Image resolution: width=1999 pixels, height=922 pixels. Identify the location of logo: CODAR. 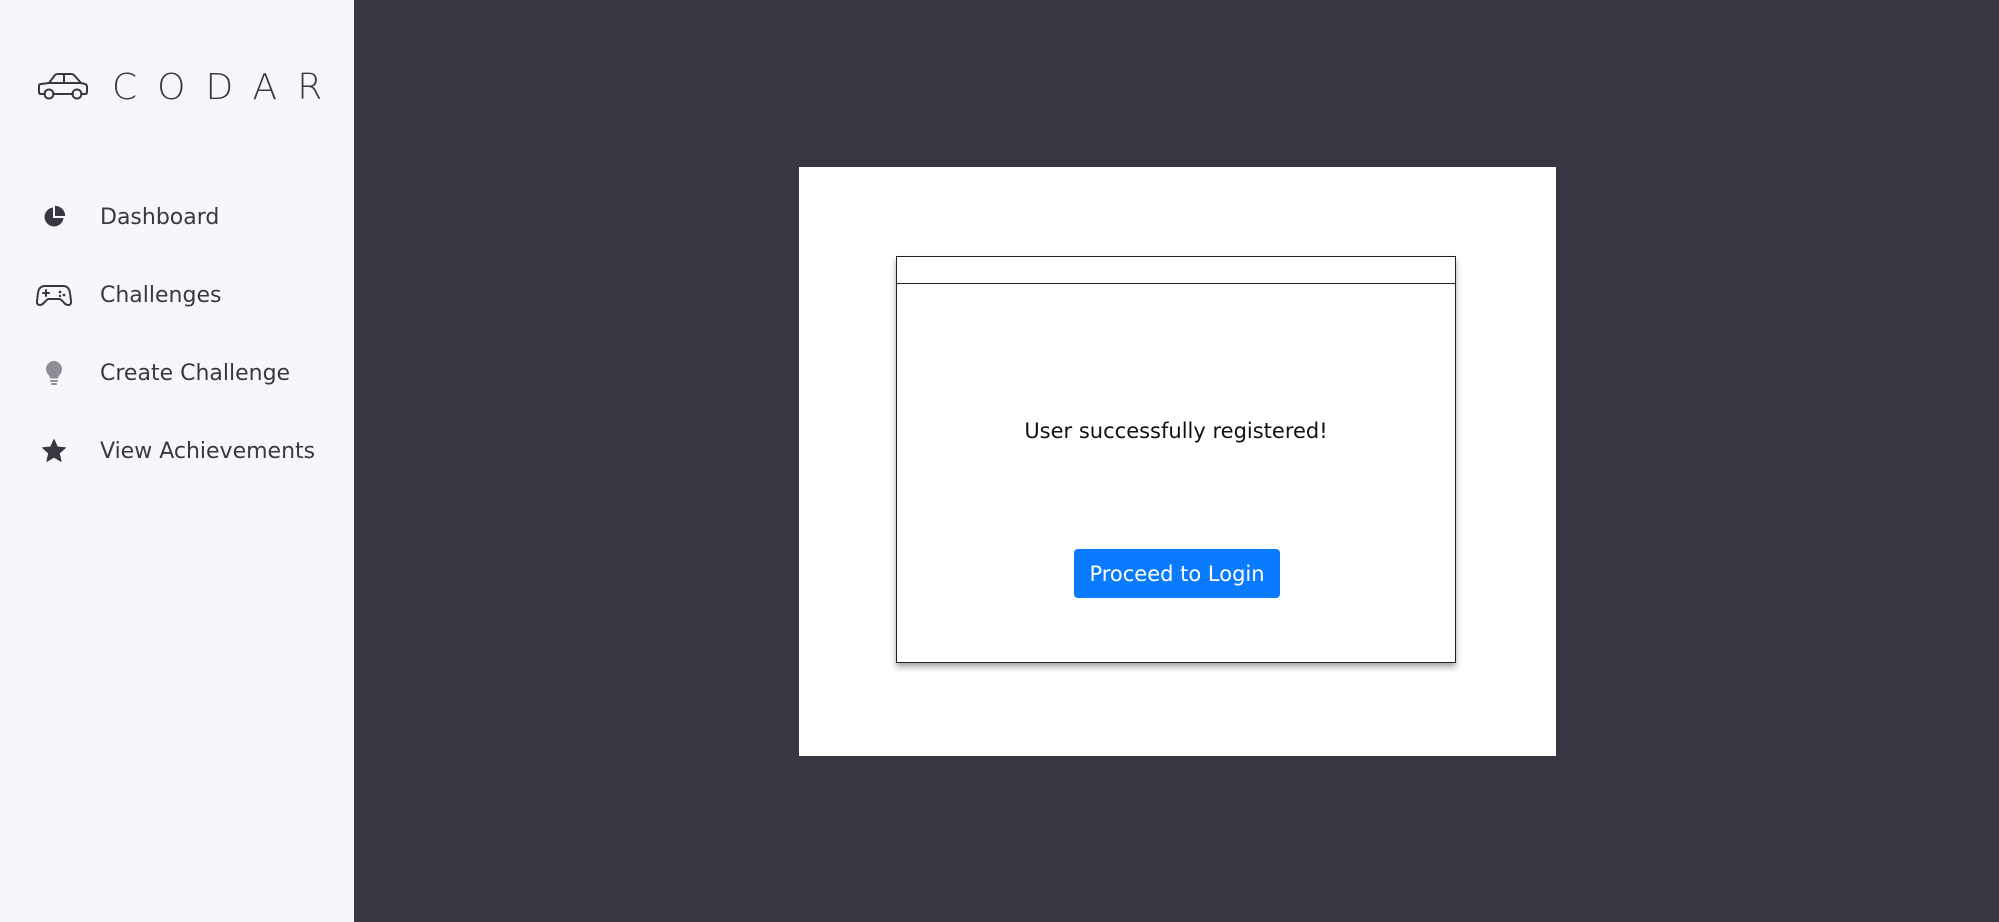
(189, 87).